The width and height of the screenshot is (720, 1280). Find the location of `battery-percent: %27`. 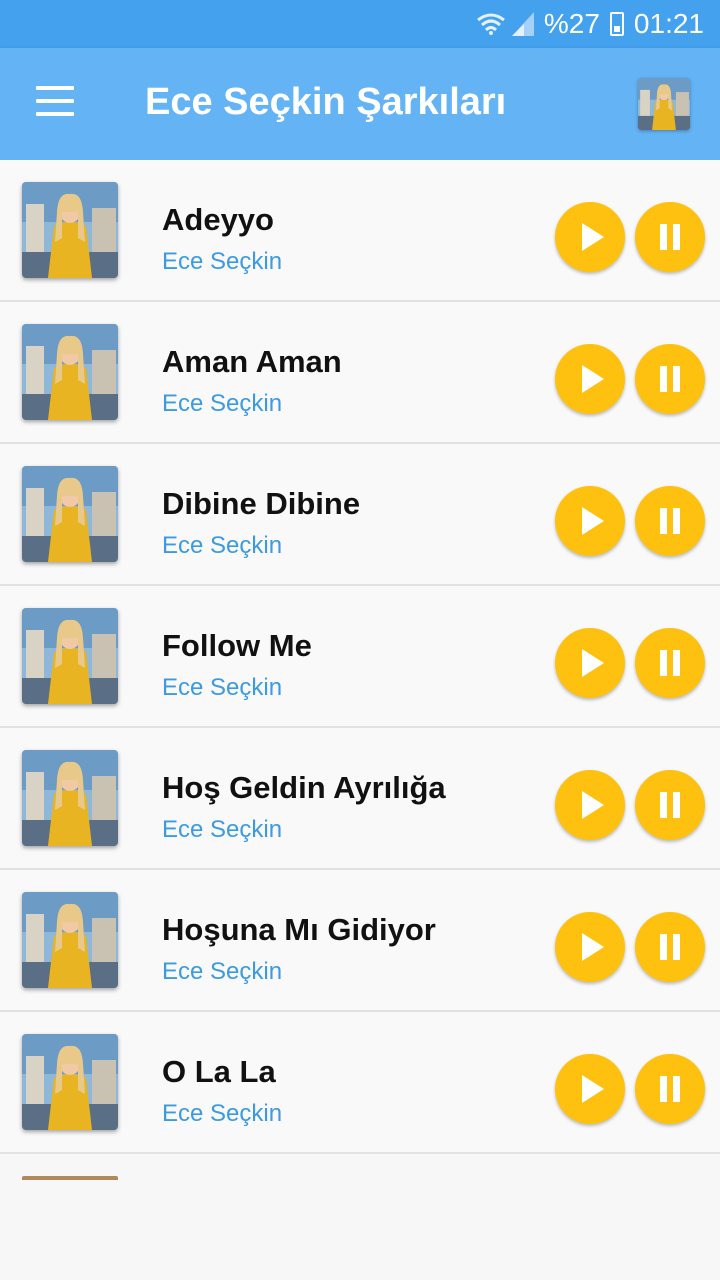

battery-percent: %27 is located at coordinates (571, 23).